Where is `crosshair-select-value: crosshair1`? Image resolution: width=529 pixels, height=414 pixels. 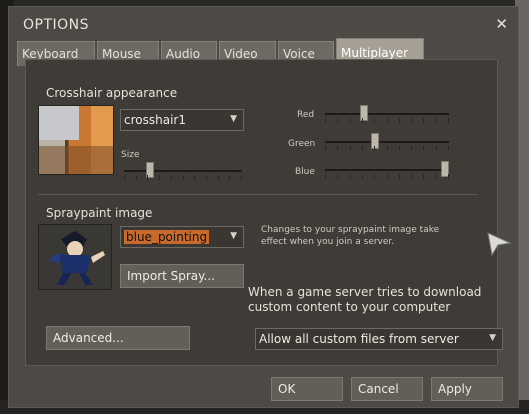 crosshair-select-value: crosshair1 is located at coordinates (155, 120).